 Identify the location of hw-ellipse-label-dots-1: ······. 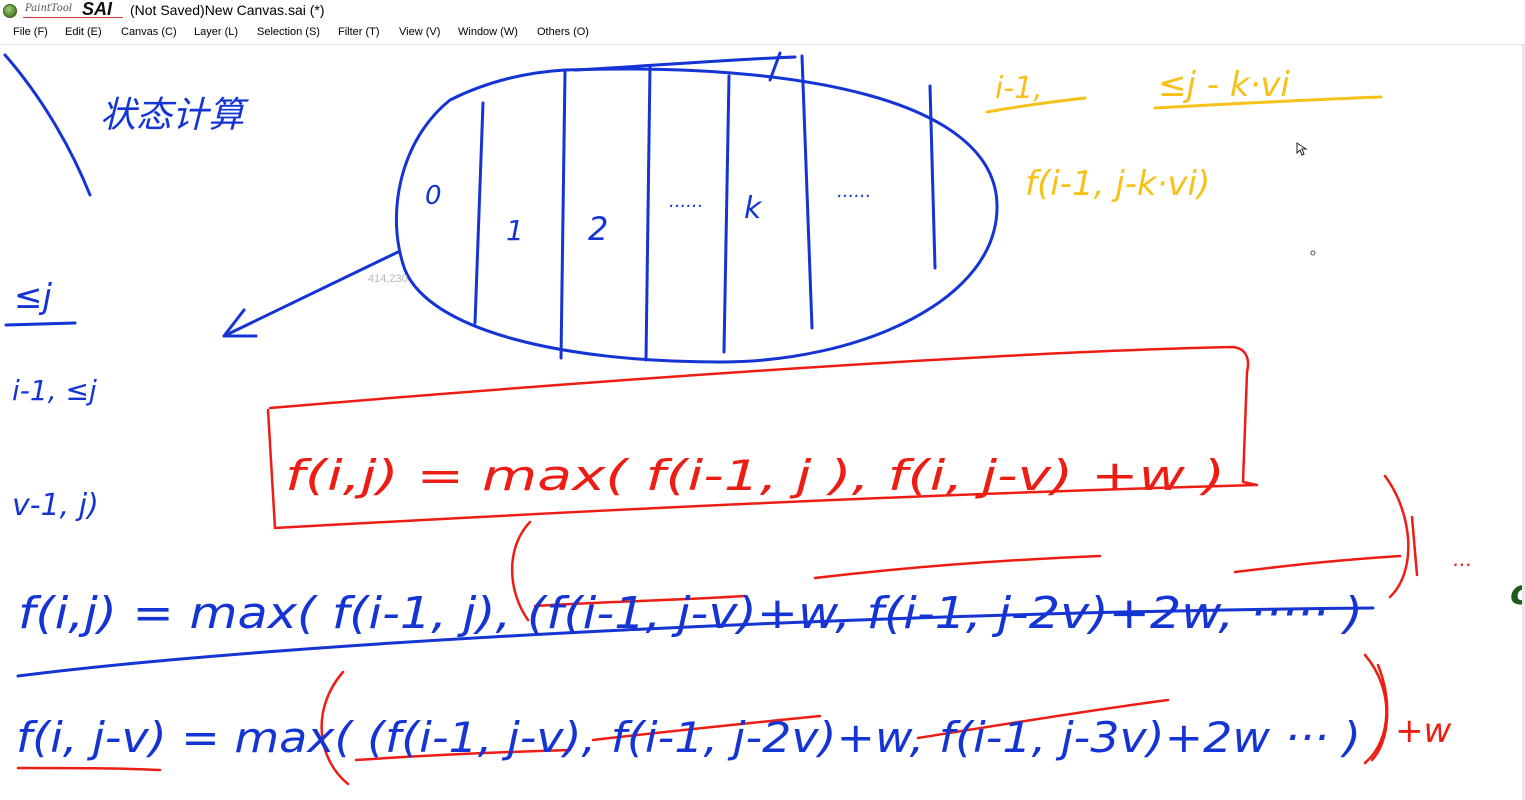
(685, 206).